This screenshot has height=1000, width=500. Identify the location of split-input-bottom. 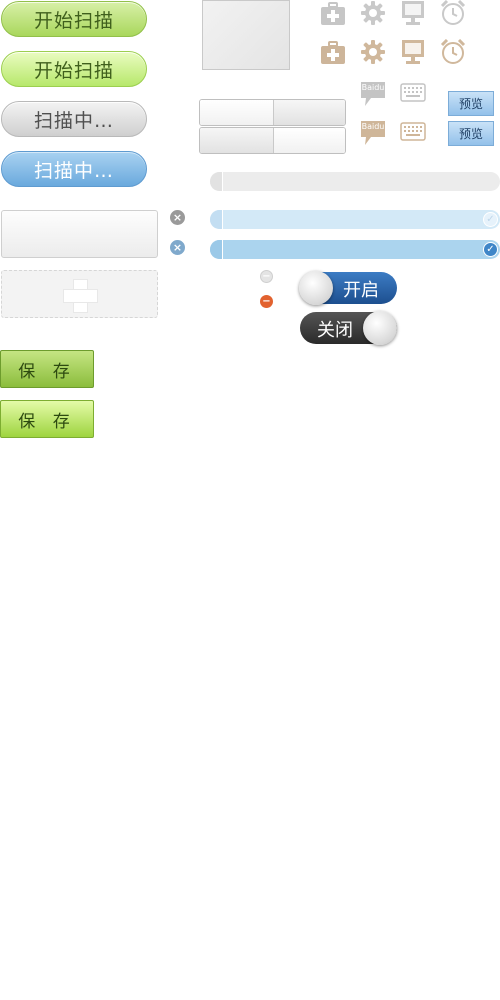
(272, 140).